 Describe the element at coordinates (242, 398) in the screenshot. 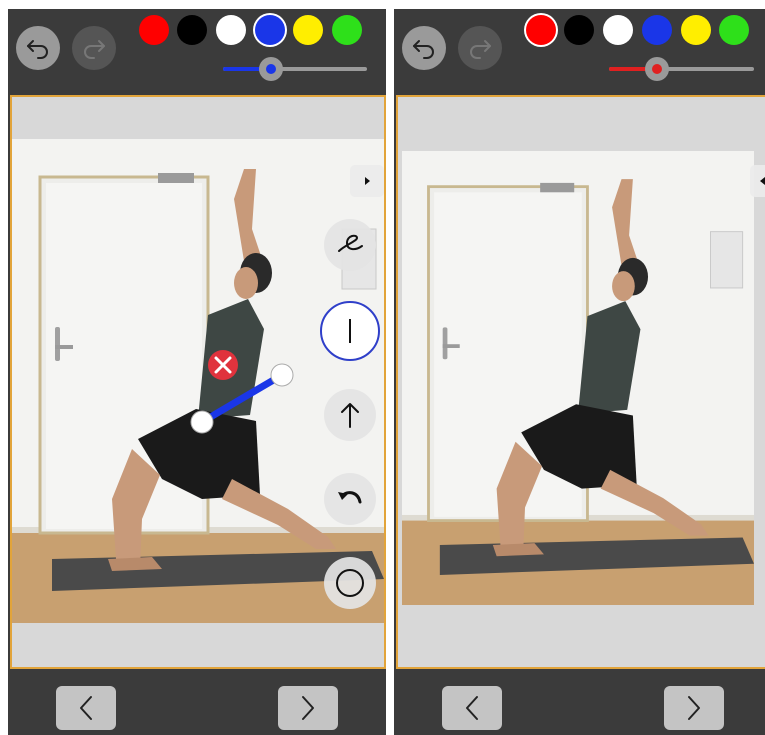

I see `drawn-line-segment` at that location.